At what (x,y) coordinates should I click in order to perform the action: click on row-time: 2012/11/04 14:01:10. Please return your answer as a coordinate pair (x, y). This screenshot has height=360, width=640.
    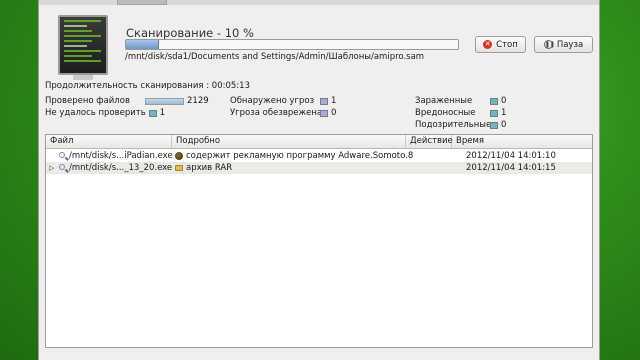
    Looking at the image, I should click on (511, 156).